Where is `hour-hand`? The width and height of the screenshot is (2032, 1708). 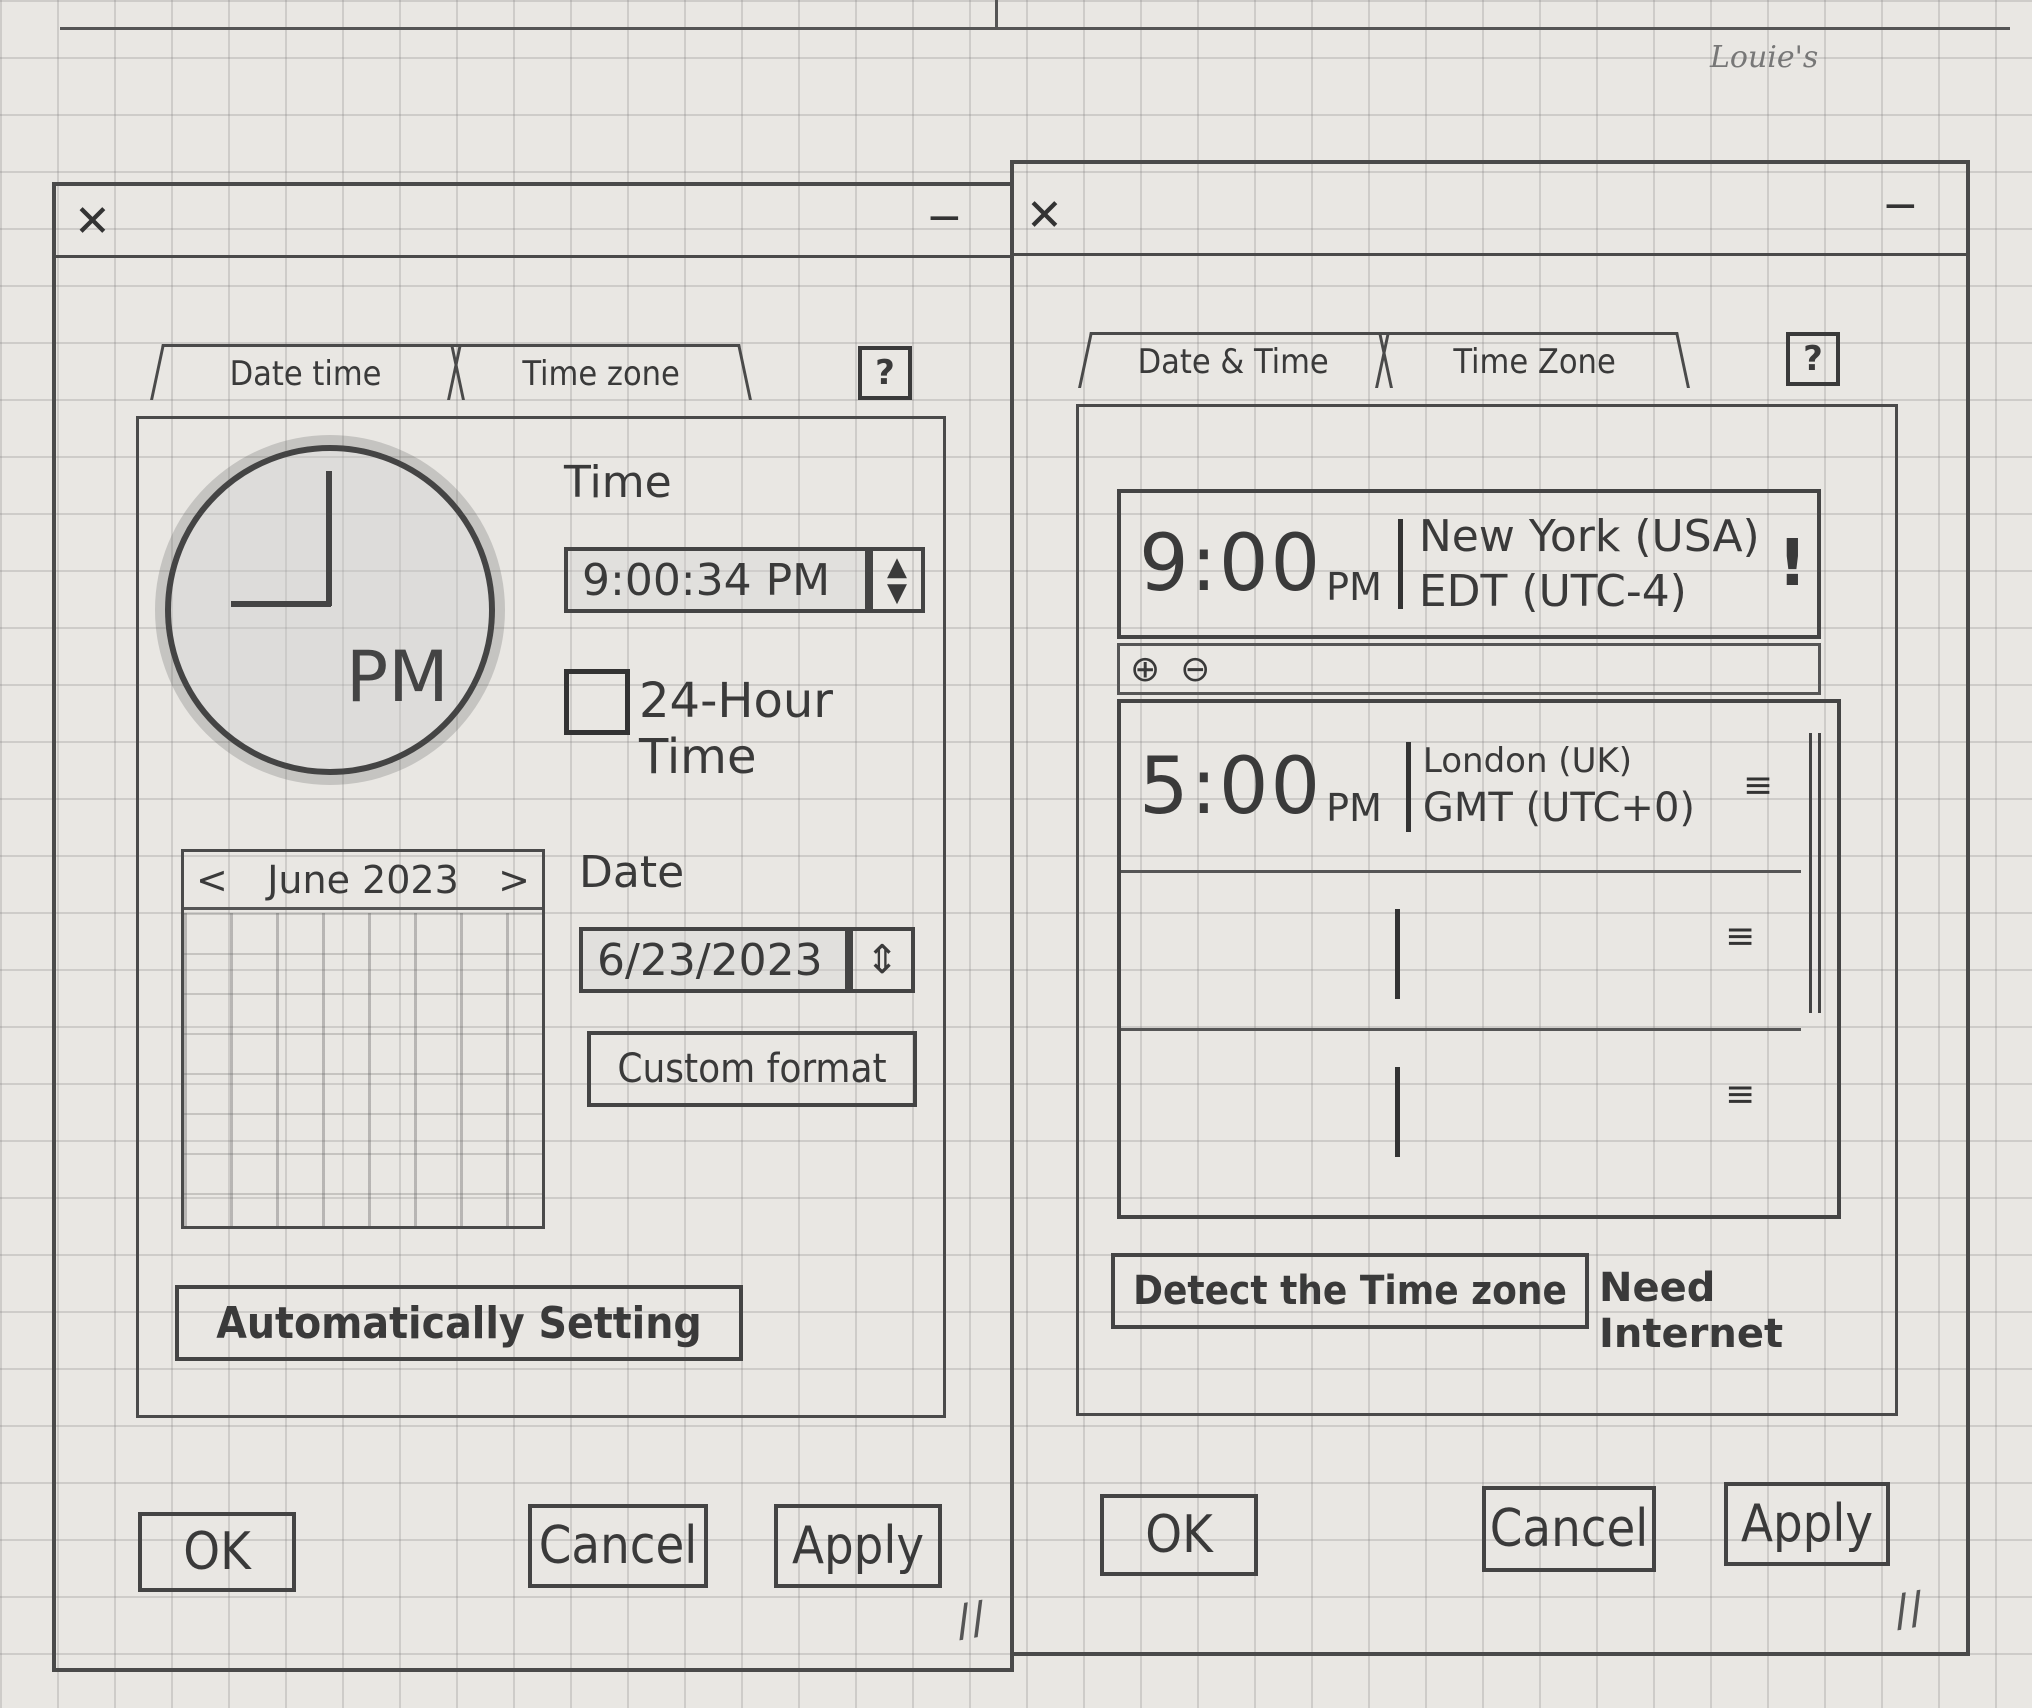
hour-hand is located at coordinates (281, 604).